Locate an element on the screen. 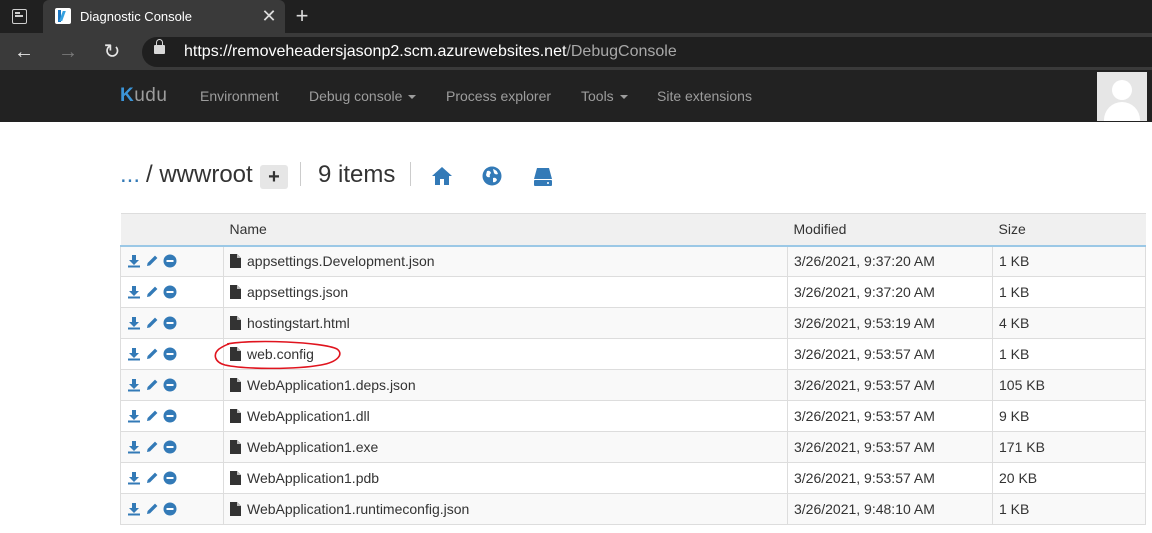 The width and height of the screenshot is (1152, 533). user-avatar is located at coordinates (1122, 96).